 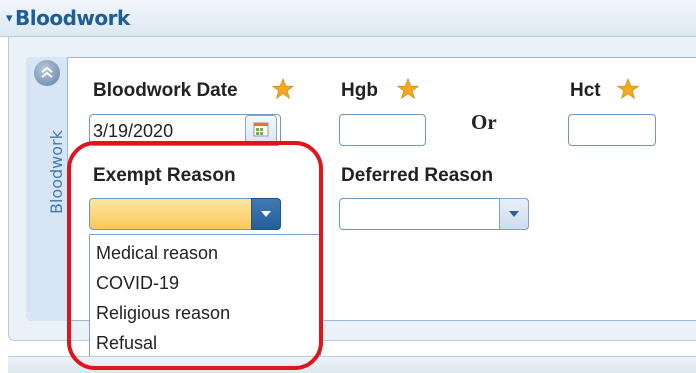 What do you see at coordinates (612, 130) in the screenshot?
I see `hct-input` at bounding box center [612, 130].